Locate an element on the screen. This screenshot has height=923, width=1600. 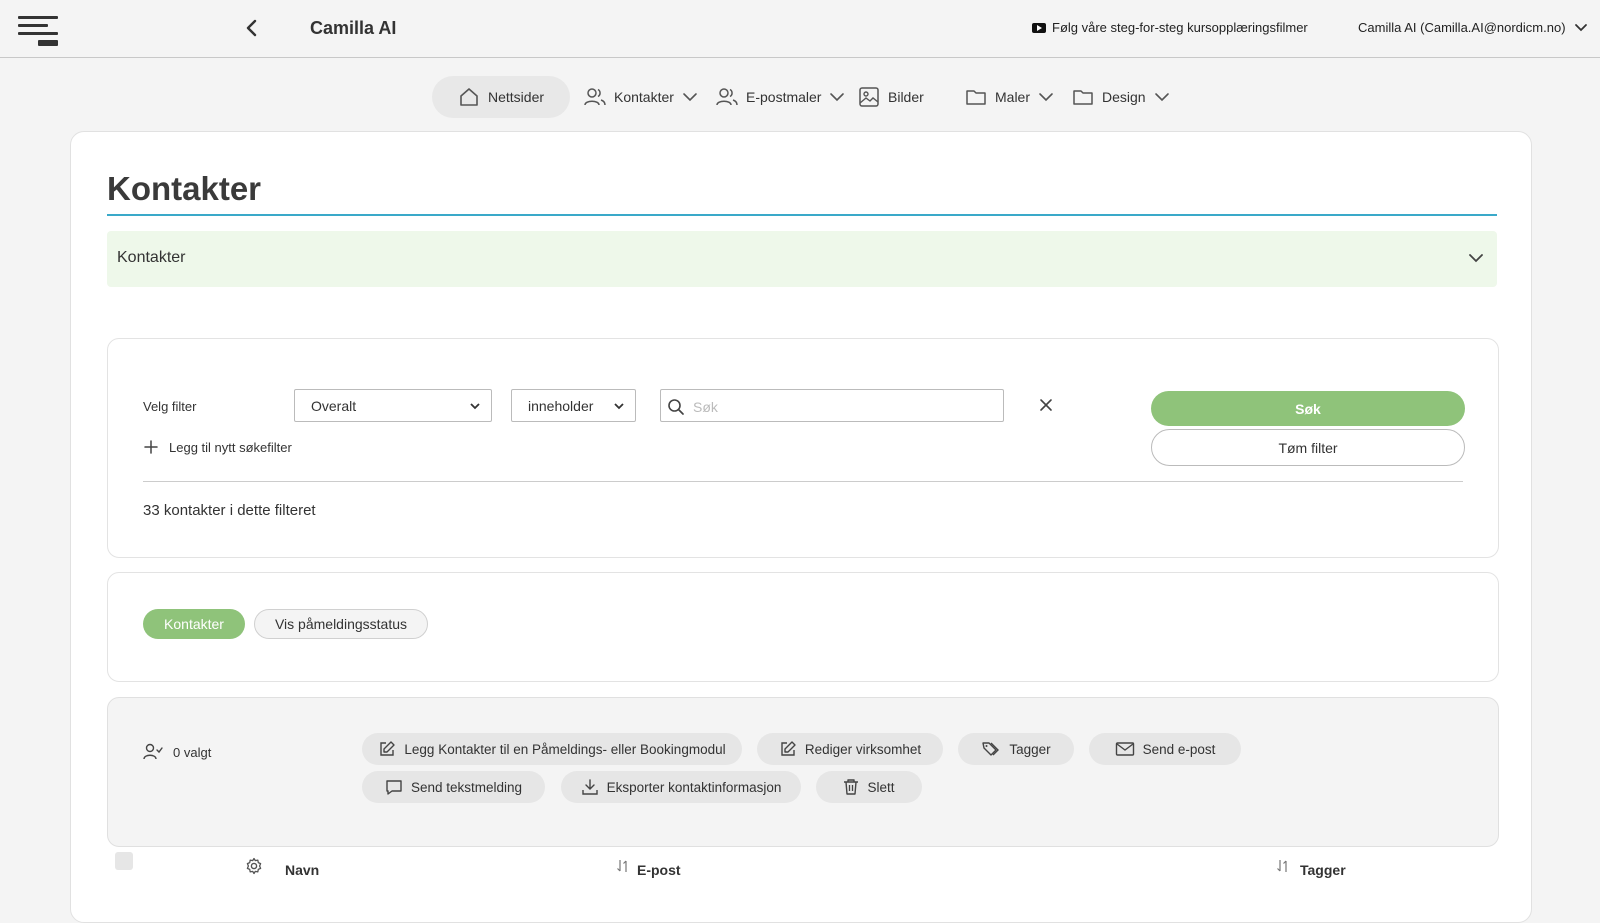
edit-company-button: Rediger virksomhet is located at coordinates (850, 749).